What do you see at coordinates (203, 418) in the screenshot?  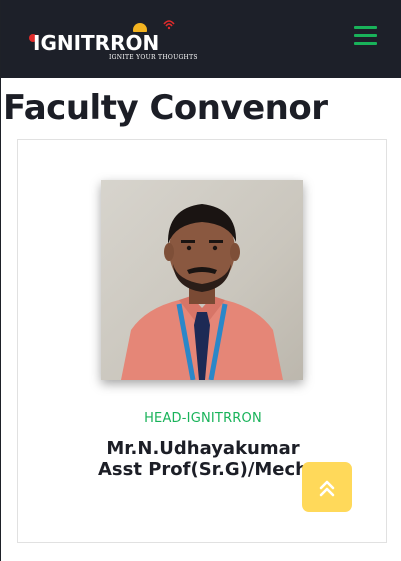 I see `faculty-role: HEAD-IGNITRRON` at bounding box center [203, 418].